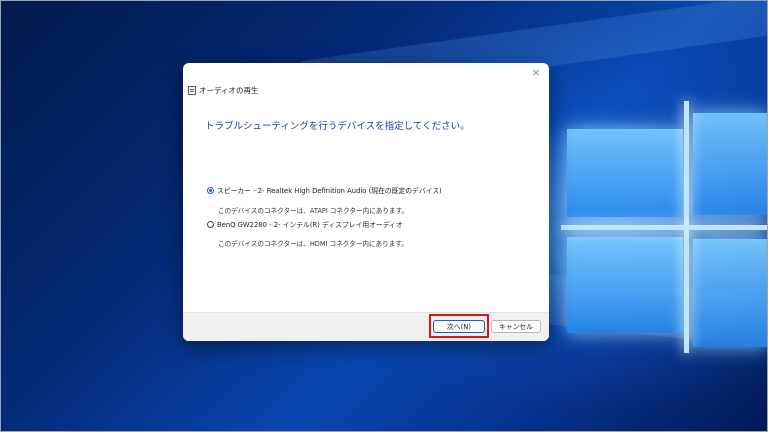 This screenshot has height=432, width=768. I want to click on device-option-benq: BenQ GW2280 - 2- インテル(R) ディスプレイ用オーディオ, so click(305, 224).